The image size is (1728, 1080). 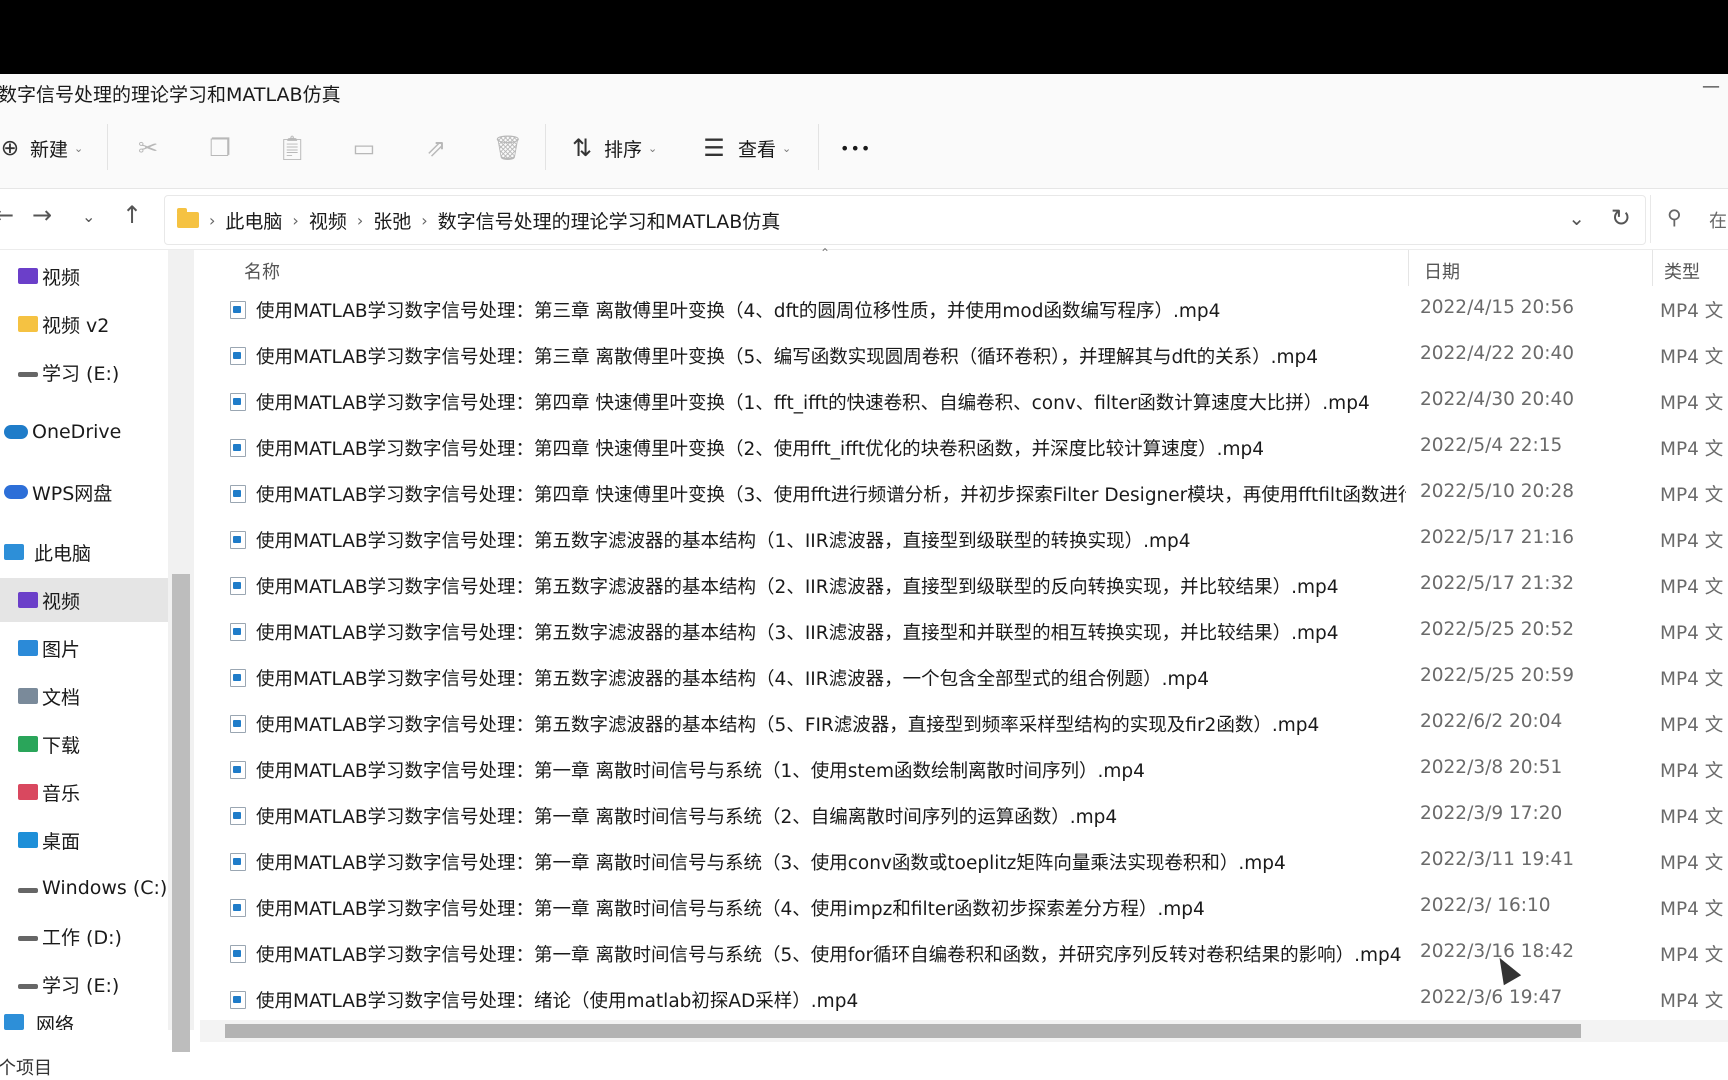 I want to click on address-history-chevron-icon: ⌄, so click(x=1576, y=218).